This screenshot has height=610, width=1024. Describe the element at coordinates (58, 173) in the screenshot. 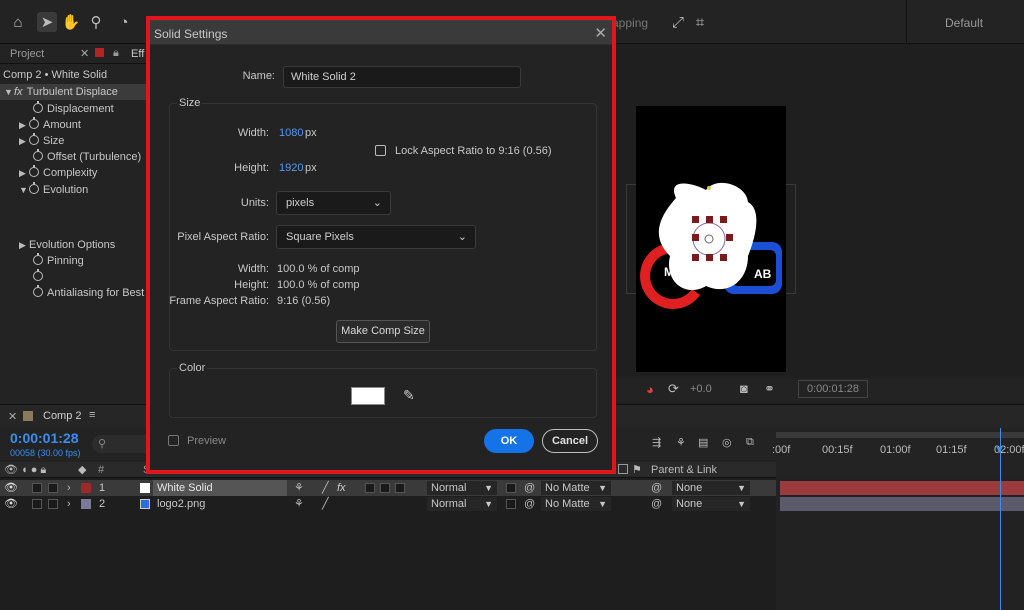

I see `property-complexity: ▶ Complexity` at that location.